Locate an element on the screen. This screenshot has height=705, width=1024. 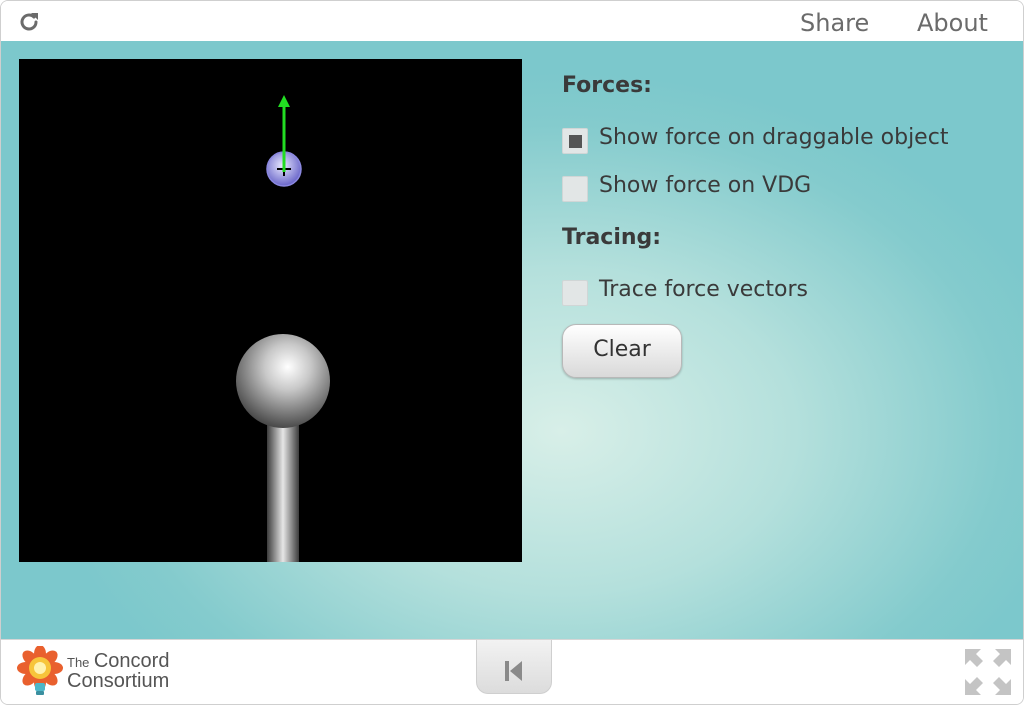
brand-consortium: Consortium is located at coordinates (118, 681).